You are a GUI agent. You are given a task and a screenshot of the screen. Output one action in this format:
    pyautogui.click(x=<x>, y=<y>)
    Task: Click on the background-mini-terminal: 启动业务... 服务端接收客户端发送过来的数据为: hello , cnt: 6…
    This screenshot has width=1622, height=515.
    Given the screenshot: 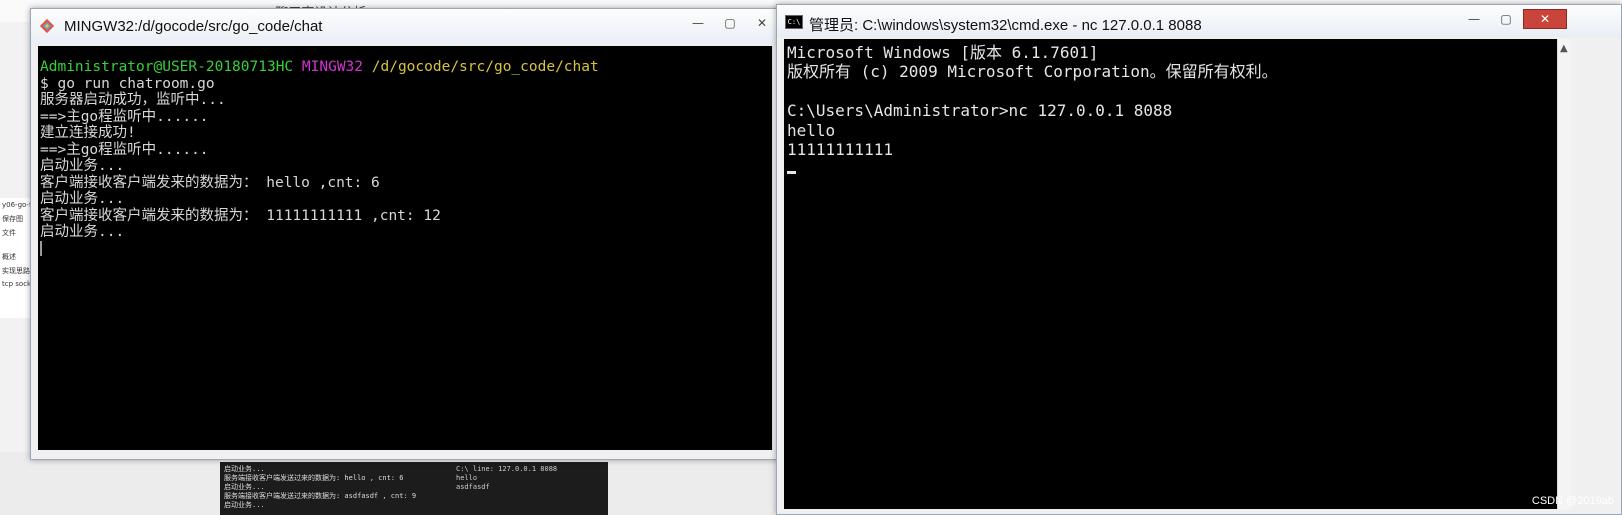 What is the action you would take?
    pyautogui.click(x=414, y=488)
    